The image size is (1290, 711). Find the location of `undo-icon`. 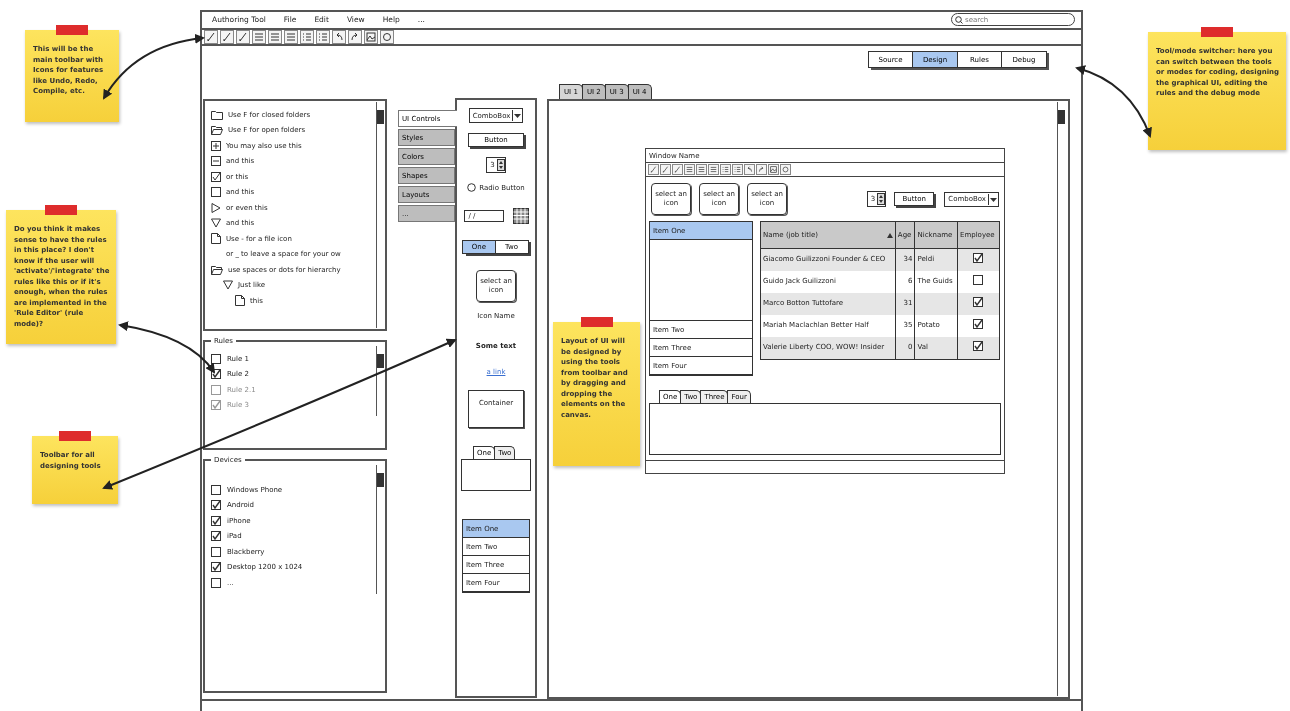

undo-icon is located at coordinates (749, 170).